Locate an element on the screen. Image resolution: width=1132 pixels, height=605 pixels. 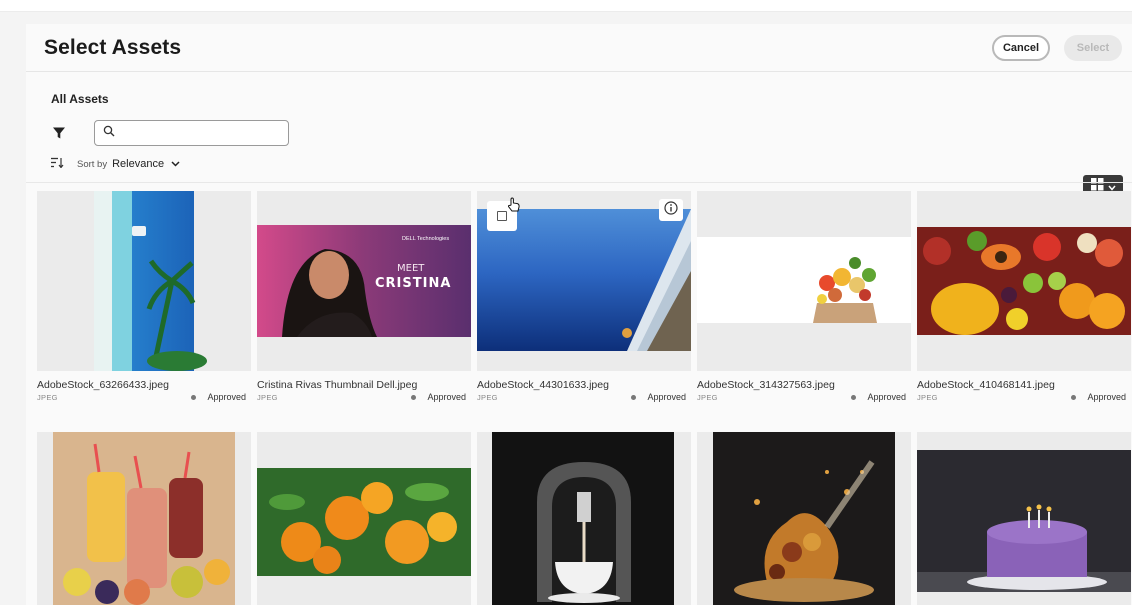
sort-order-icon is located at coordinates (57, 164).